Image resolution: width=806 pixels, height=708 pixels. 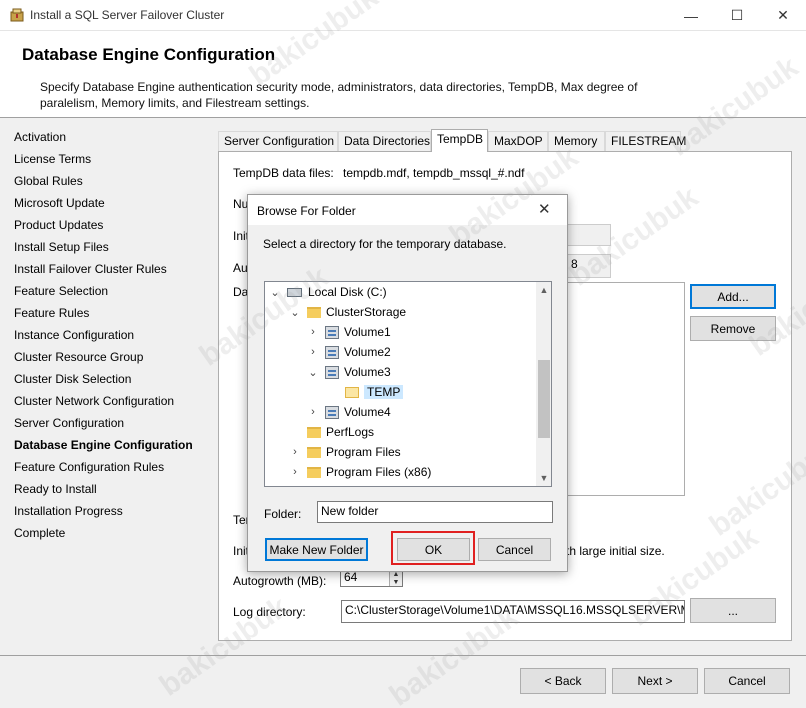 I want to click on folder-tree-item-label: Program Files (x86), so click(x=379, y=472).